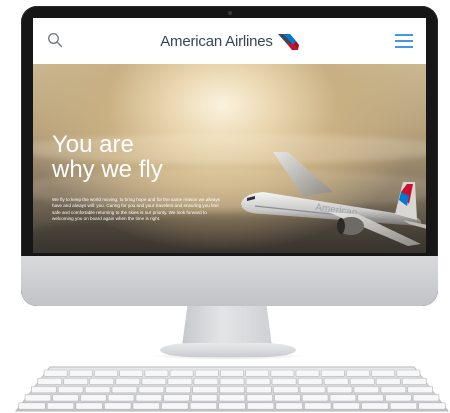  What do you see at coordinates (333, 199) in the screenshot?
I see `airplane-image: American` at bounding box center [333, 199].